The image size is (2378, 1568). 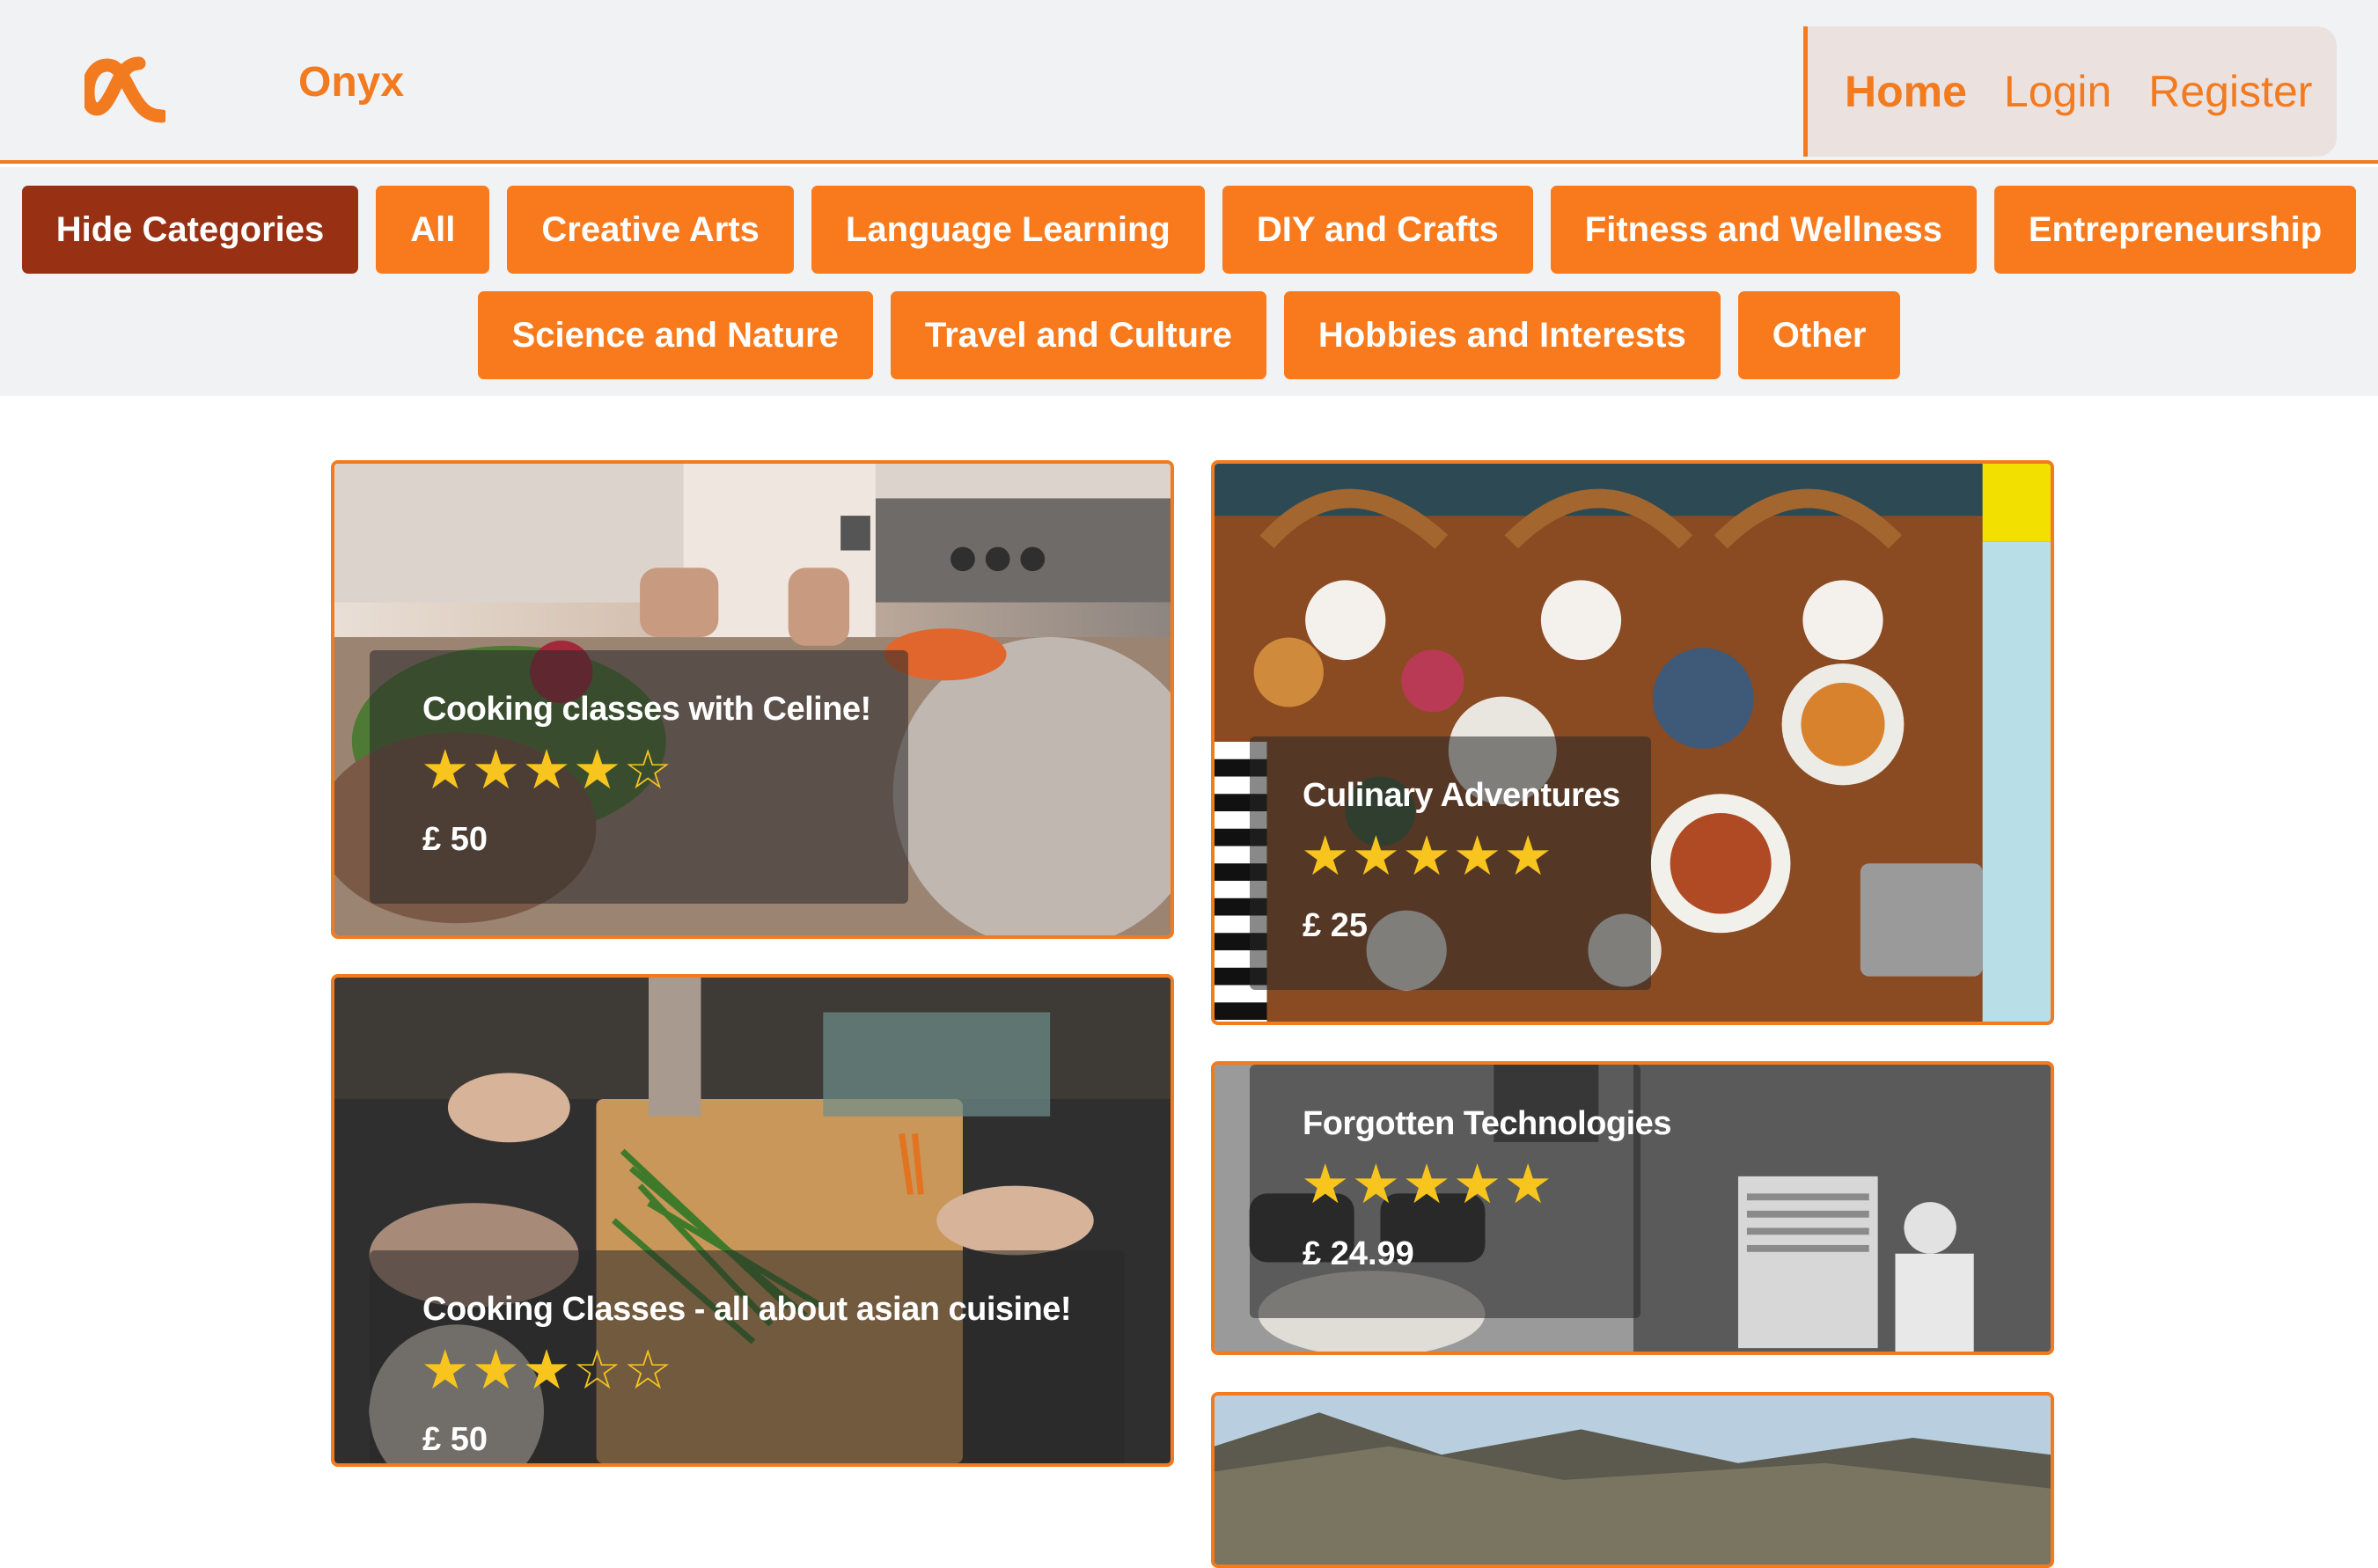 I want to click on nav-links: Home Login Register, so click(x=2070, y=92).